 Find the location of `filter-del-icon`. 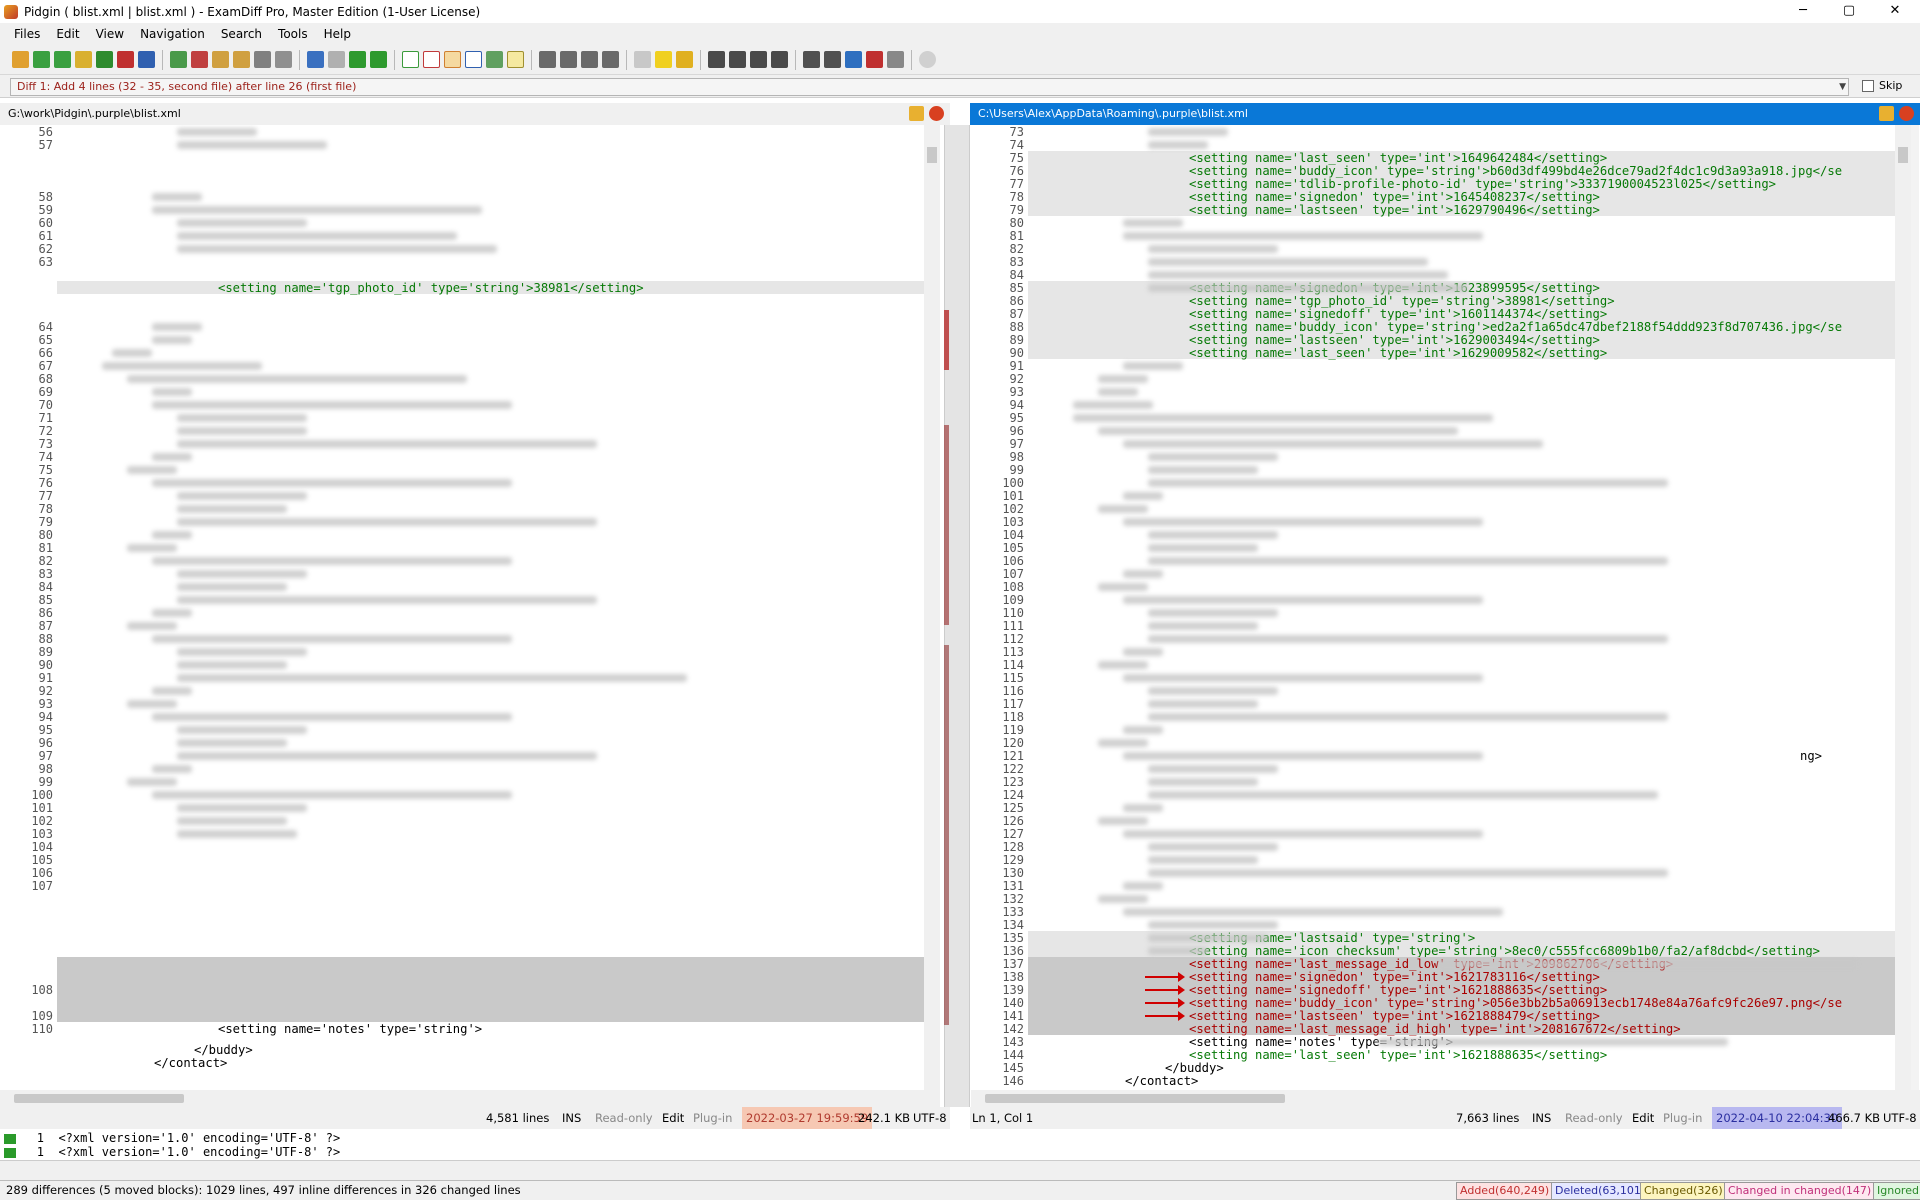

filter-del-icon is located at coordinates (589, 59).